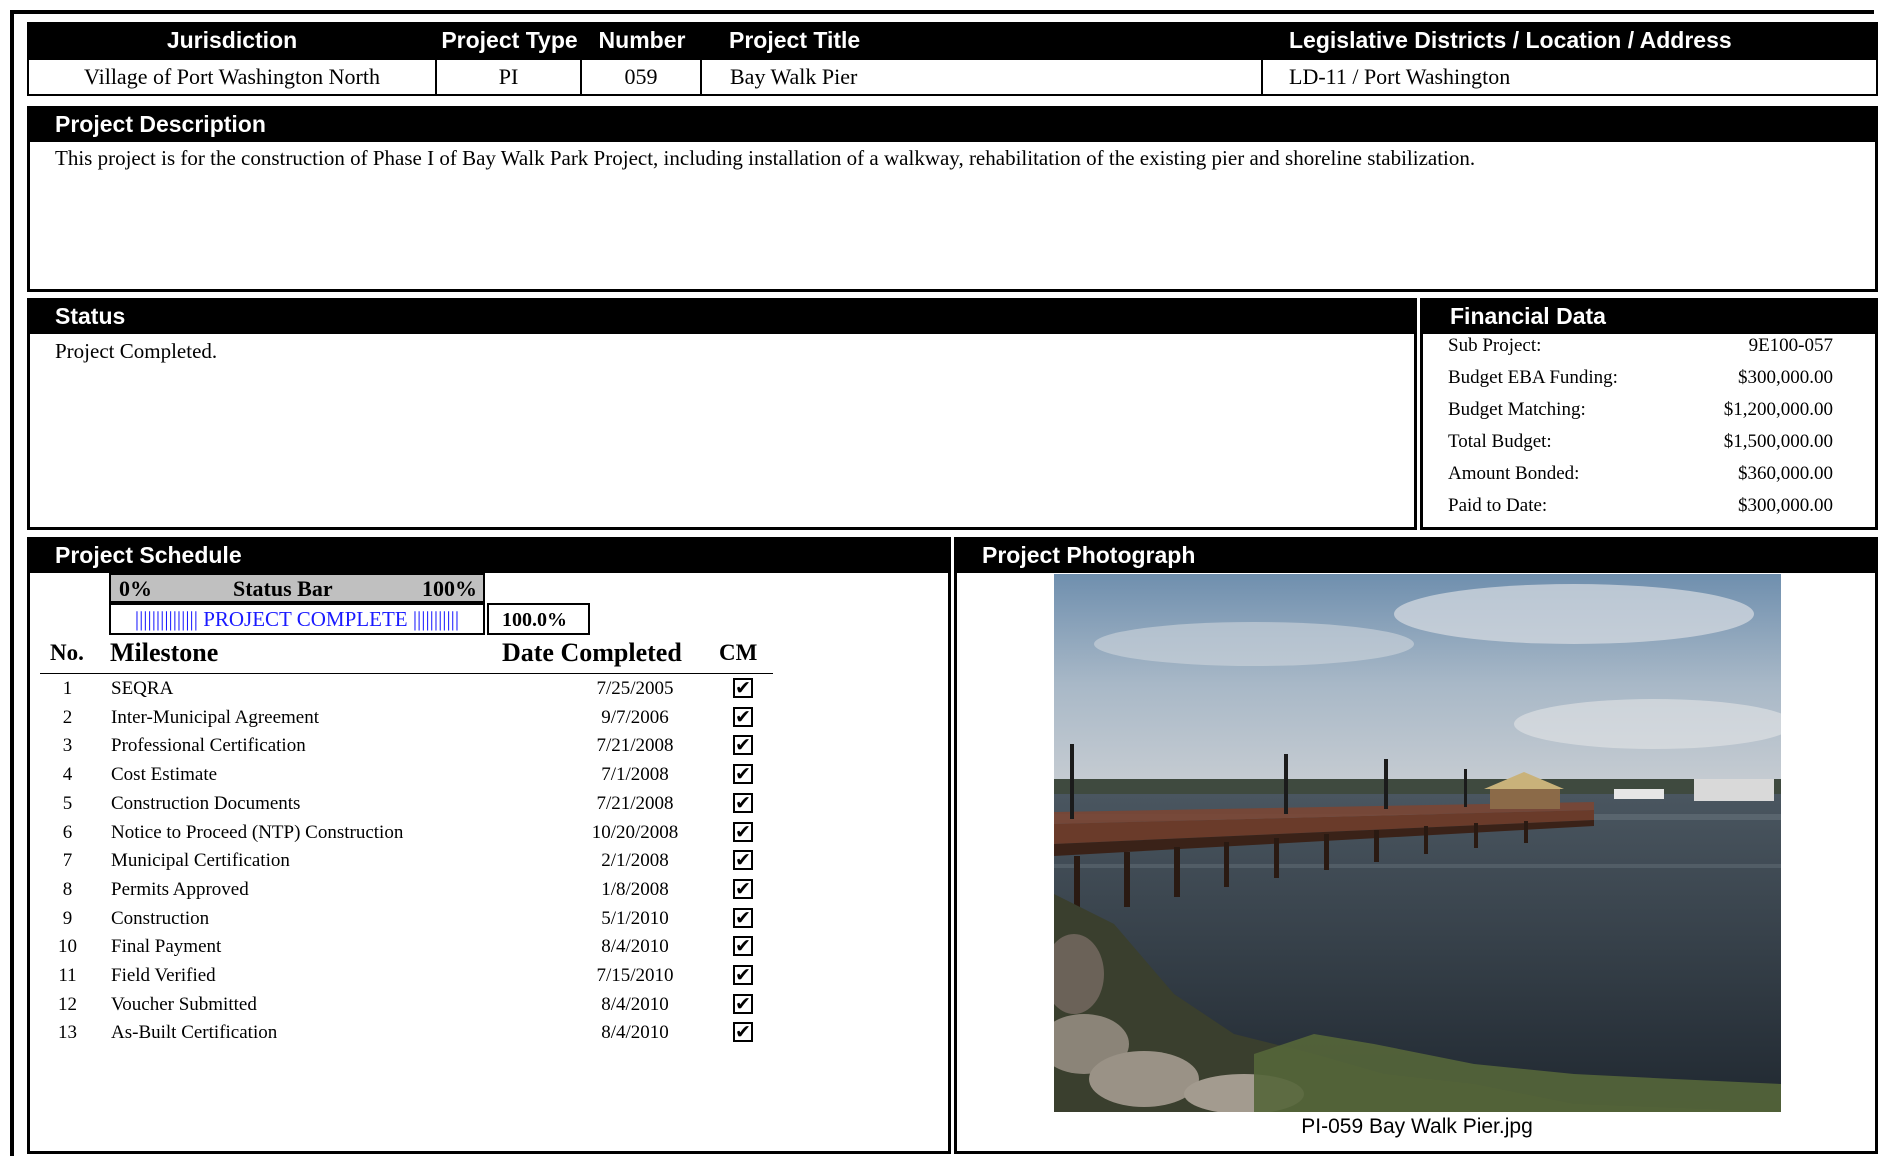 The width and height of the screenshot is (1878, 1160). What do you see at coordinates (1517, 409) in the screenshot?
I see `financial-label: Budget Matching:` at bounding box center [1517, 409].